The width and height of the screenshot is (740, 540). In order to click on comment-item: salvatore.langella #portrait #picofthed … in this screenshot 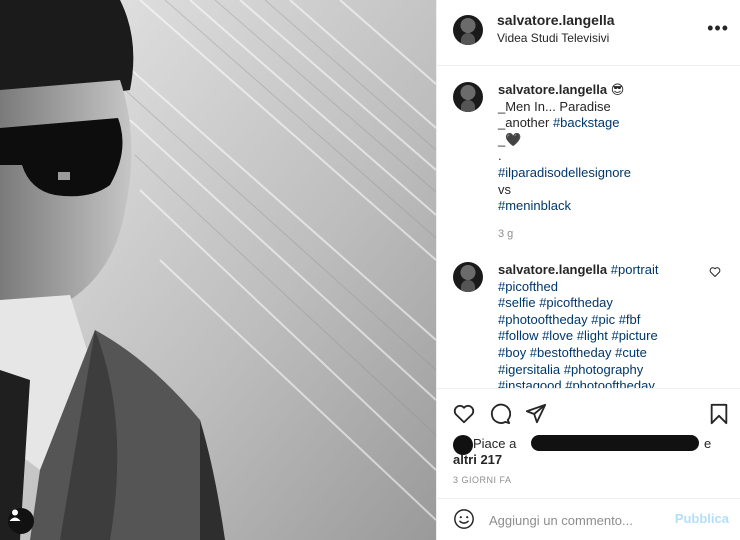, I will do `click(589, 325)`.